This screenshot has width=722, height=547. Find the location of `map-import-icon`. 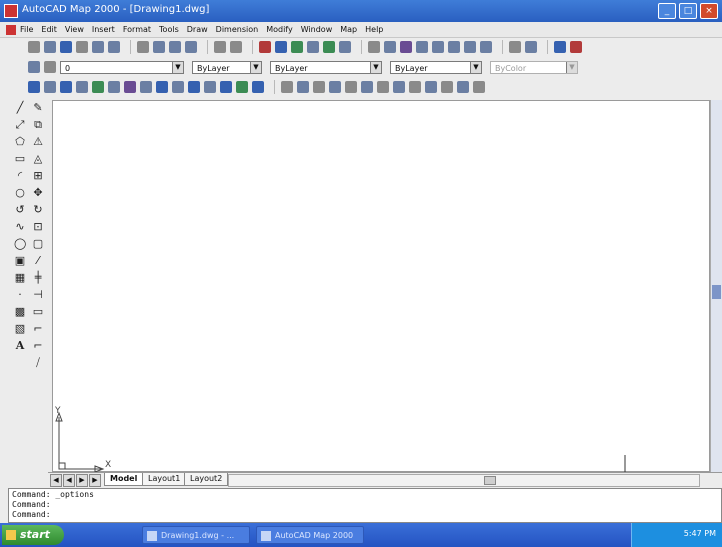

map-import-icon is located at coordinates (162, 87).